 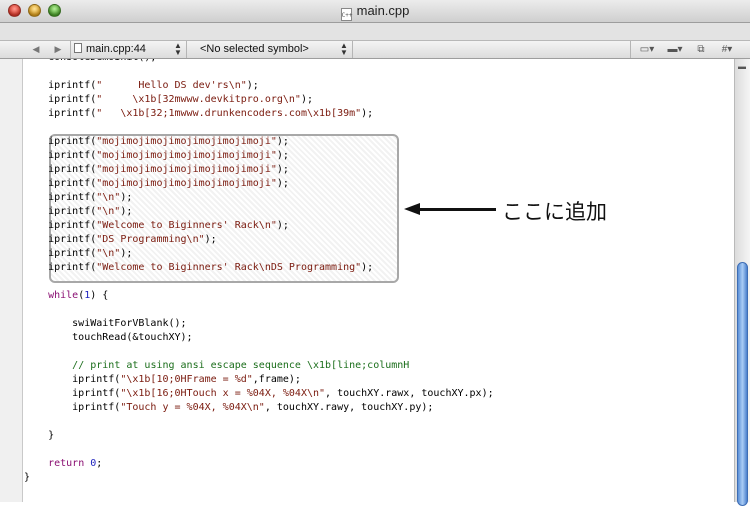 What do you see at coordinates (383, 10) in the screenshot?
I see `window-title-text: main.cpp` at bounding box center [383, 10].